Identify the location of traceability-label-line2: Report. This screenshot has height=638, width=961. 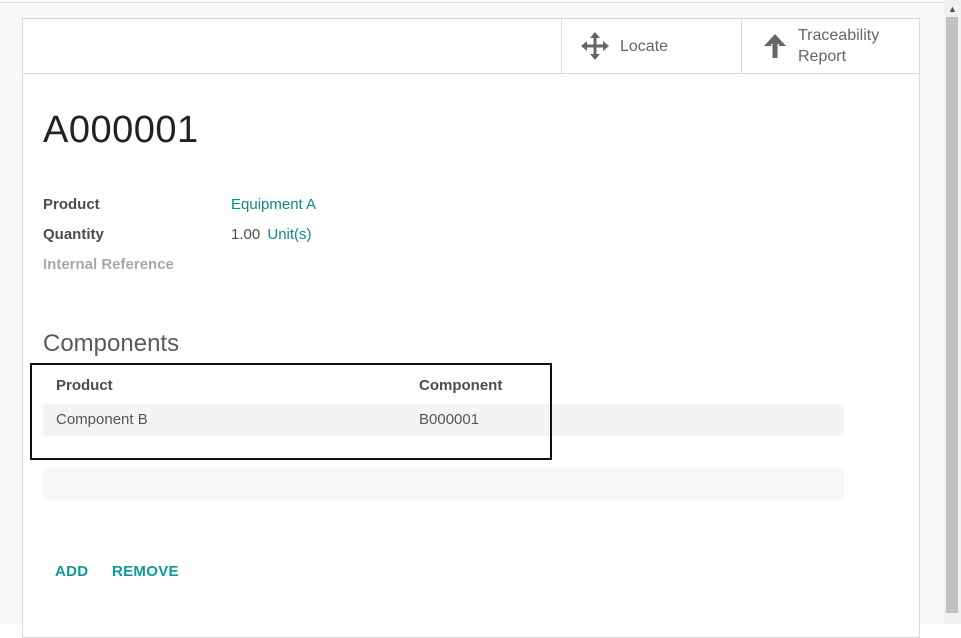
(822, 56).